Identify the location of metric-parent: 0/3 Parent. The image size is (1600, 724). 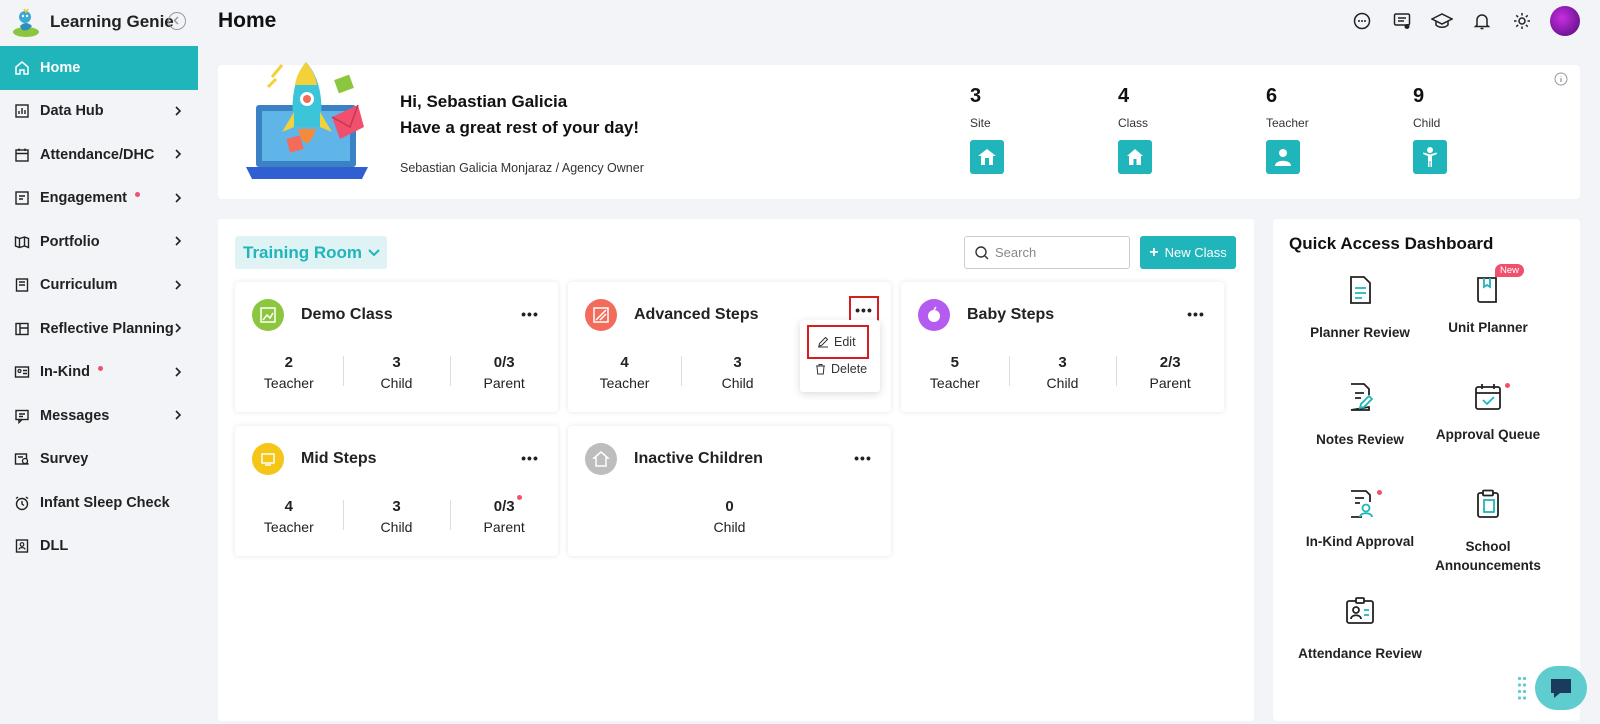
(504, 515).